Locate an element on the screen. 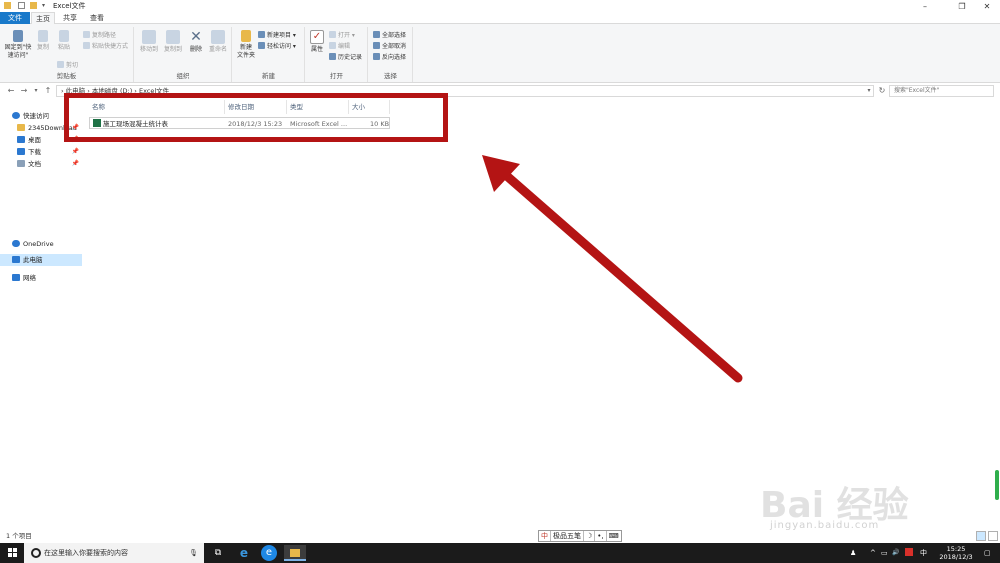 Image resolution: width=1000 pixels, height=563 pixels. item-count: 1 个项目 is located at coordinates (19, 536).